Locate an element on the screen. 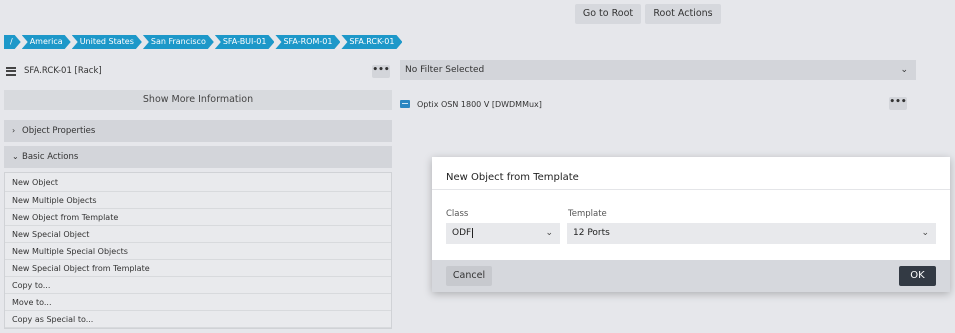 The image size is (955, 333). text-caret is located at coordinates (473, 232).